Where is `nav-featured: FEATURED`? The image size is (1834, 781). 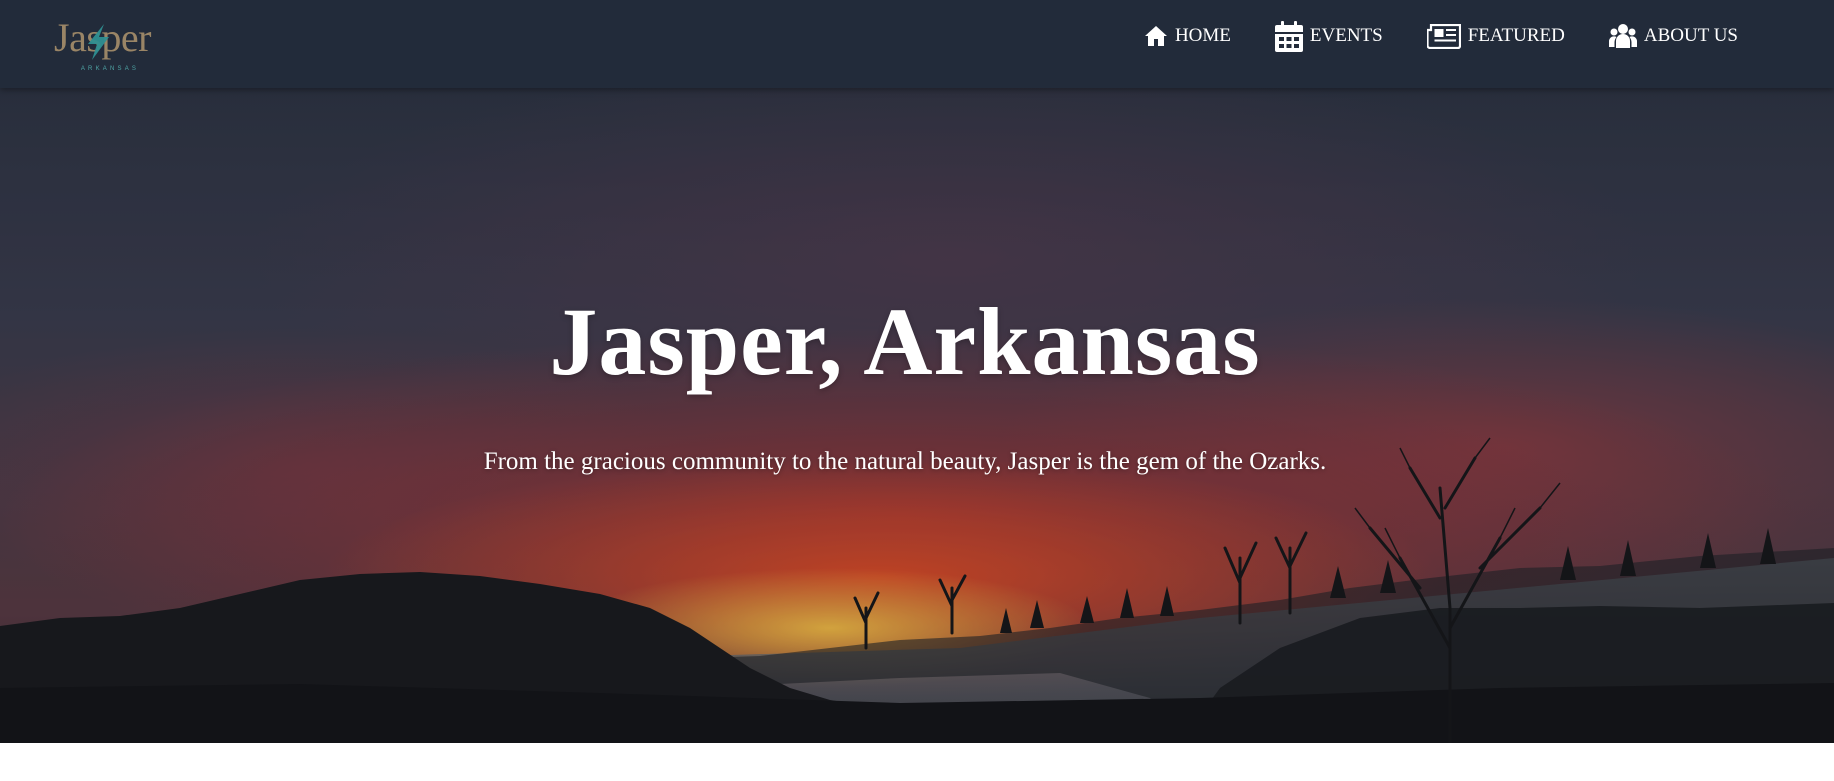
nav-featured: FEATURED is located at coordinates (1495, 36).